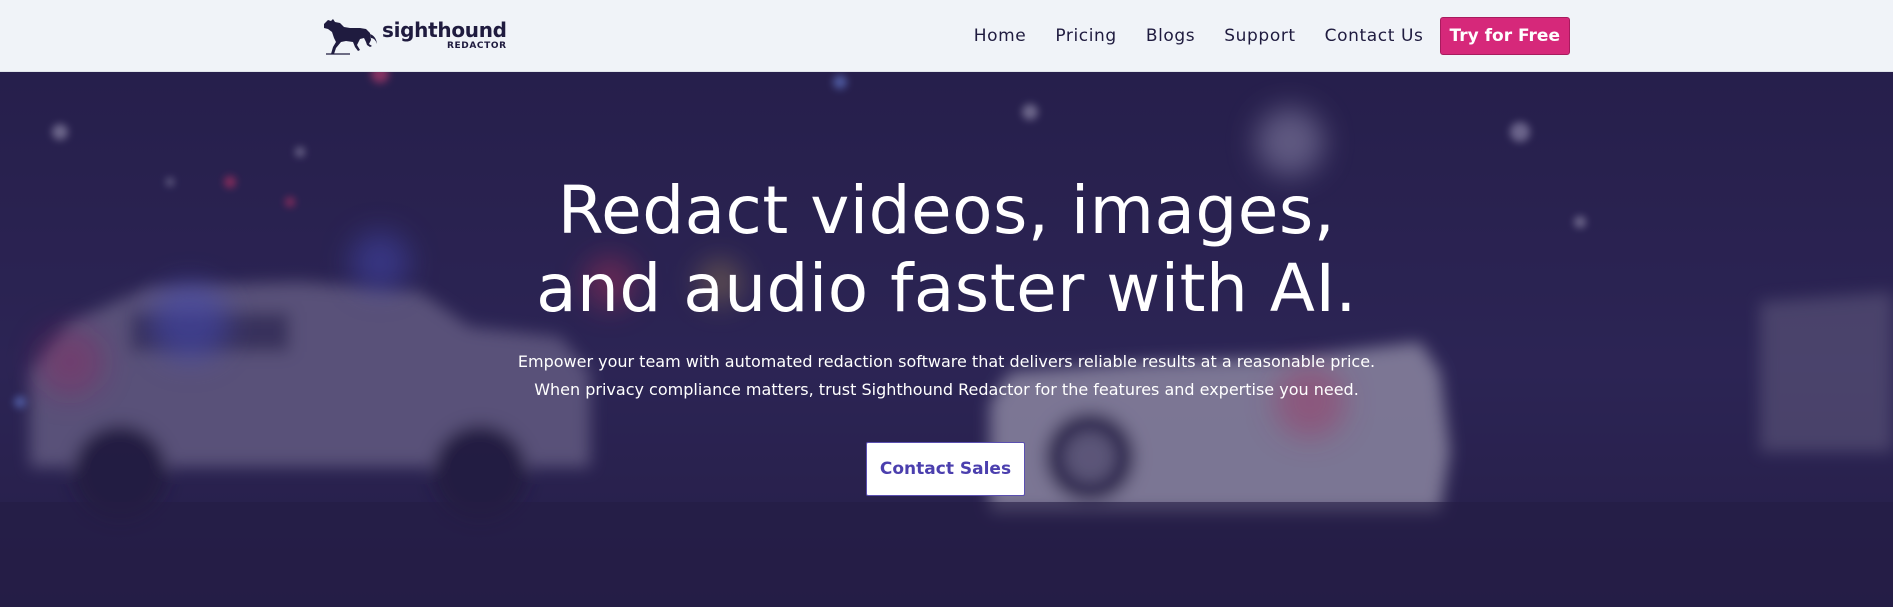 The height and width of the screenshot is (607, 1893). What do you see at coordinates (1000, 36) in the screenshot?
I see `nav-item-home: Home` at bounding box center [1000, 36].